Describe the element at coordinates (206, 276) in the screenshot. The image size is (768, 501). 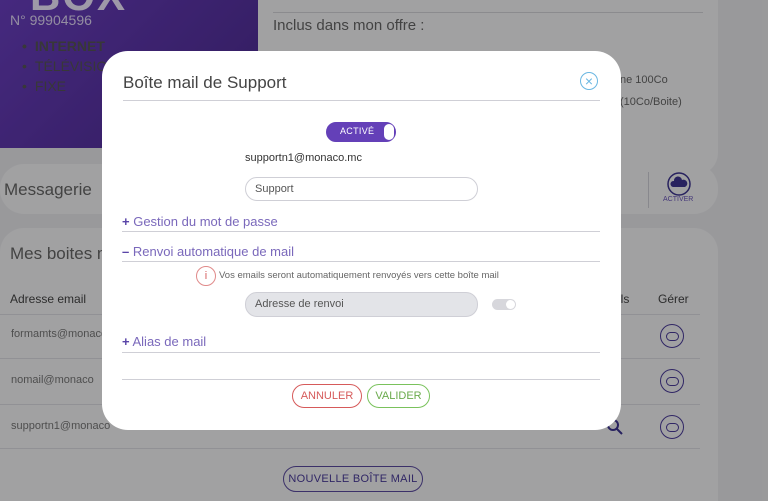
I see `info-icon: i` at that location.